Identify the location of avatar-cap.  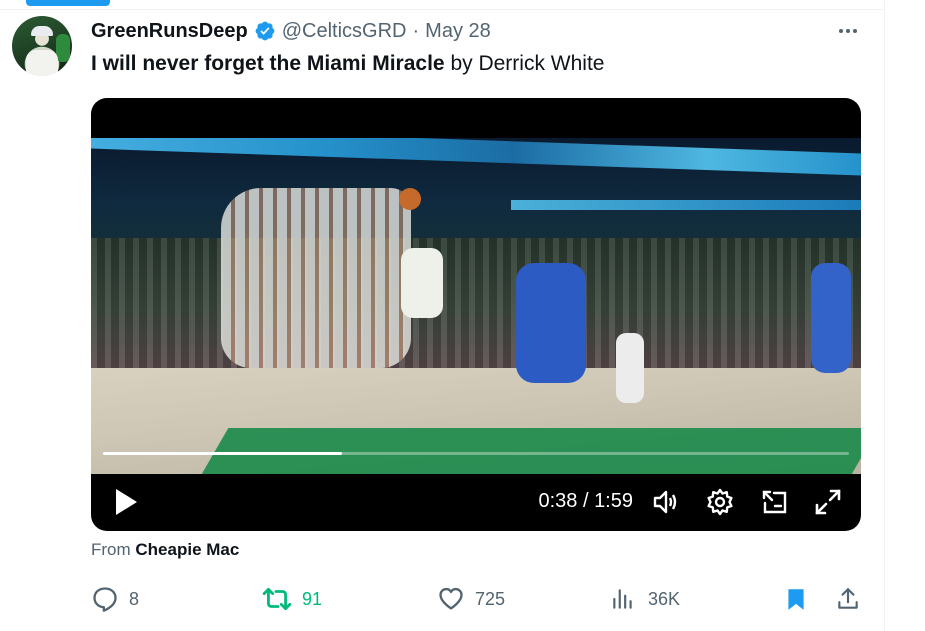
(42, 31).